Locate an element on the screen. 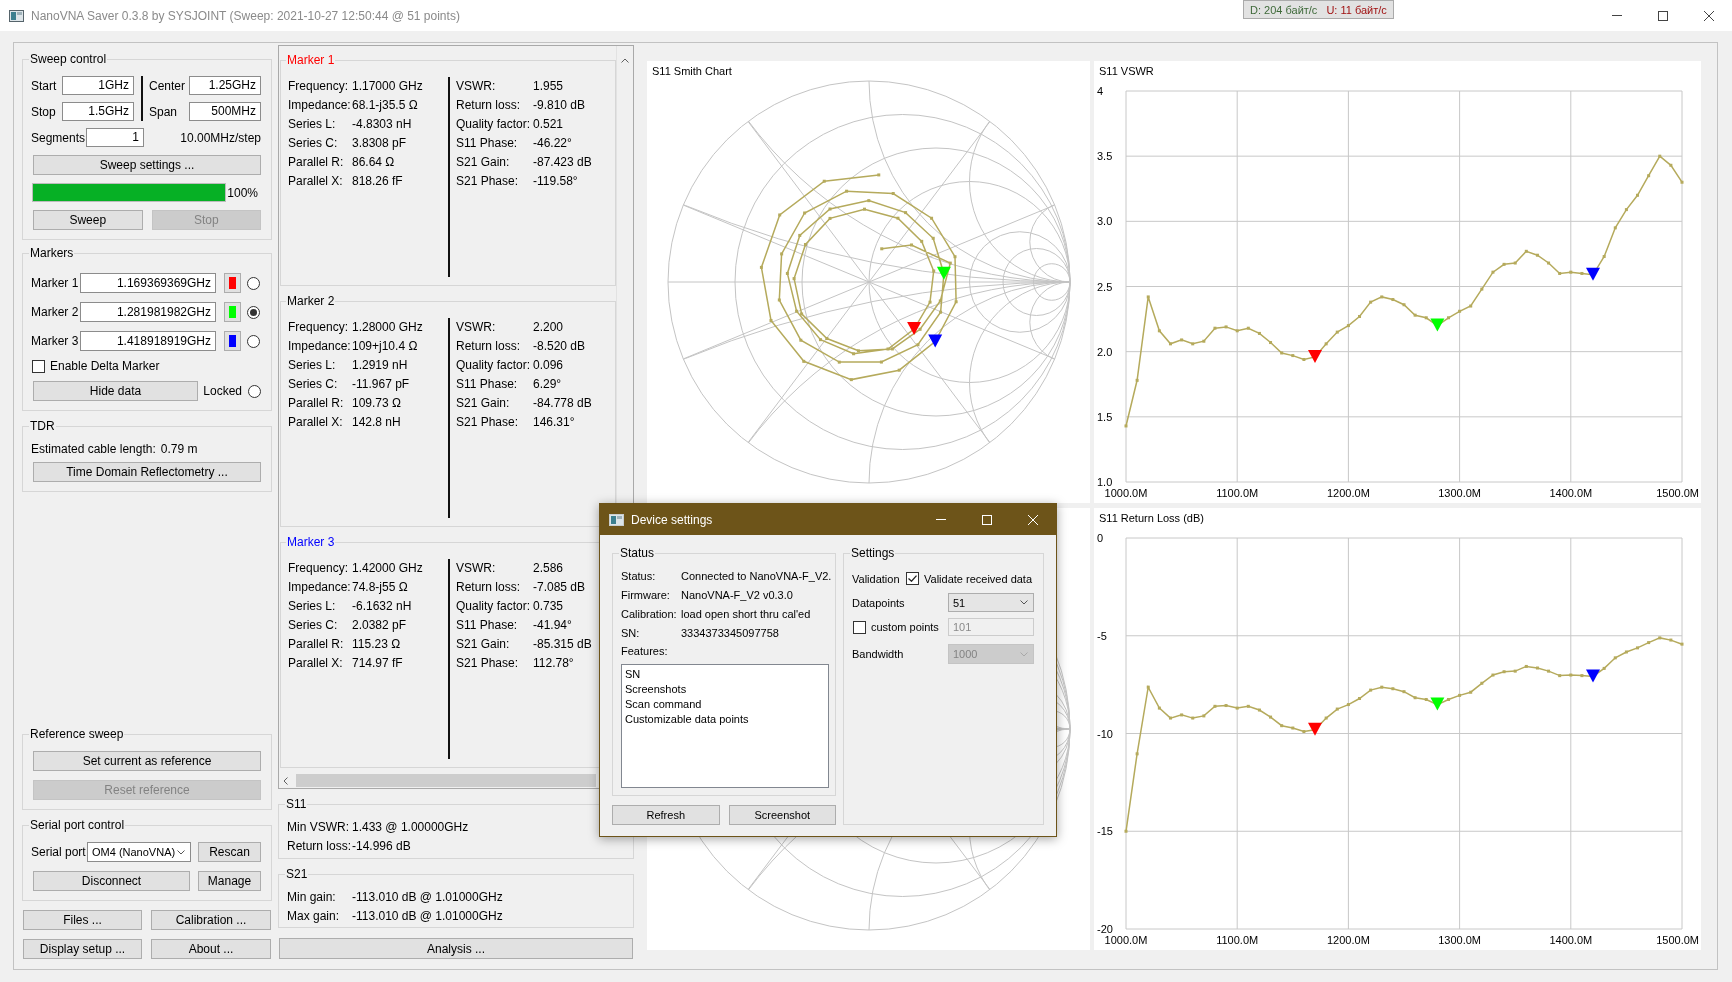  field-label: S21 Phase: is located at coordinates (488, 421).